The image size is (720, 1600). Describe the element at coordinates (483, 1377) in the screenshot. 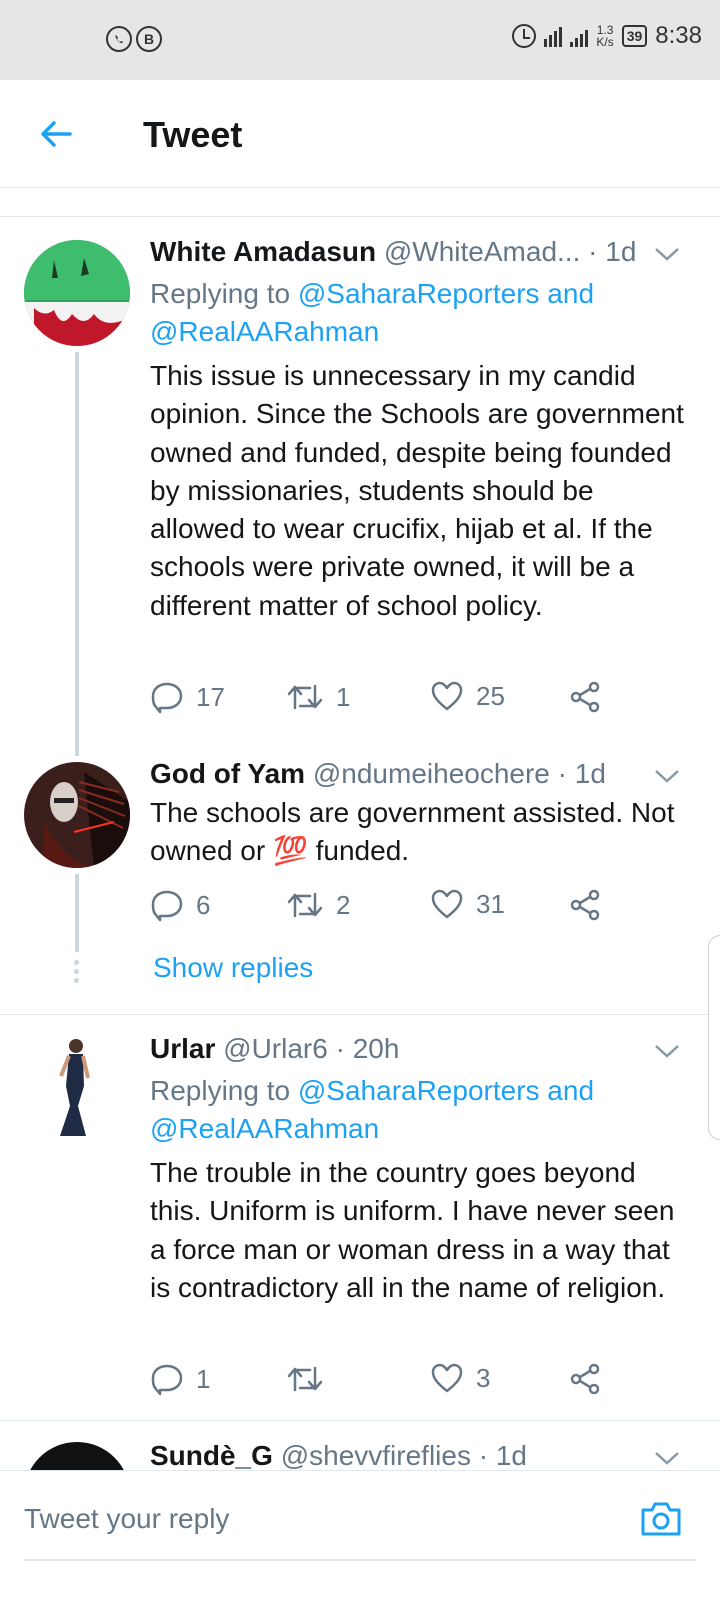

I see `like-count: 3` at that location.